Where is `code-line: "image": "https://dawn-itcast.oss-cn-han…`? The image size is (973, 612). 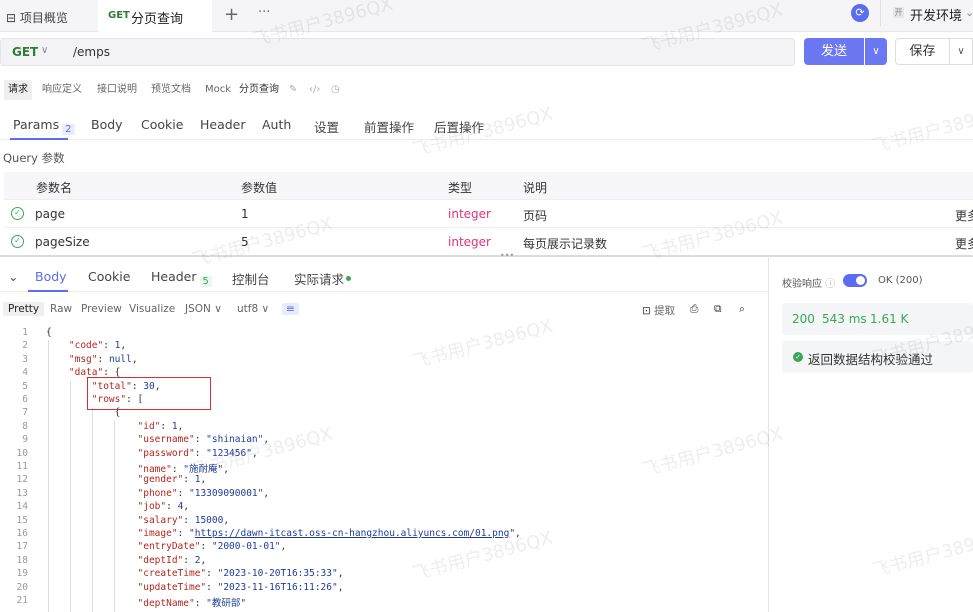
code-line: "image": "https://dawn-itcast.oss-cn-han… is located at coordinates (329, 533).